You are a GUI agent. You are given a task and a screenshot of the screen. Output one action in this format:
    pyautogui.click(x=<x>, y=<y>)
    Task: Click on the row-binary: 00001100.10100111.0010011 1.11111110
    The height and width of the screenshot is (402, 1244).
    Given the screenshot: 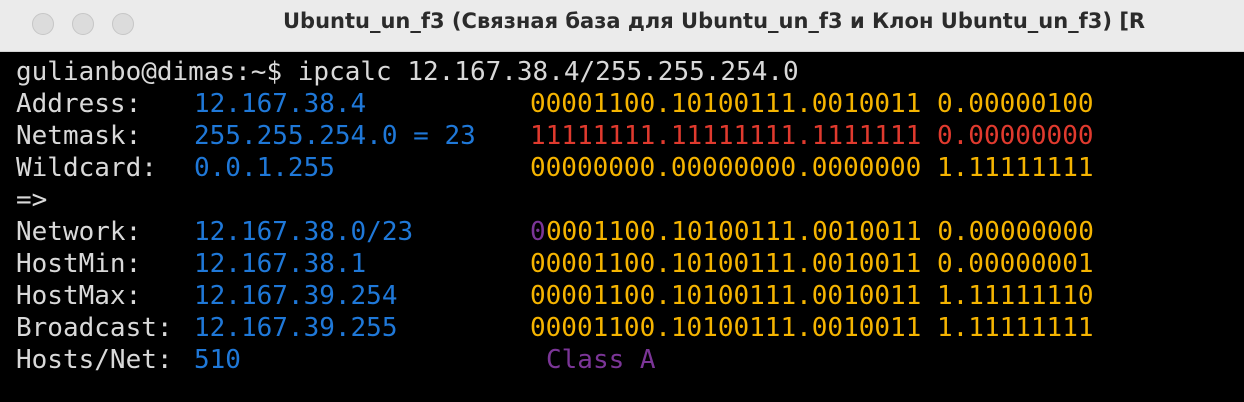 What is the action you would take?
    pyautogui.click(x=812, y=296)
    